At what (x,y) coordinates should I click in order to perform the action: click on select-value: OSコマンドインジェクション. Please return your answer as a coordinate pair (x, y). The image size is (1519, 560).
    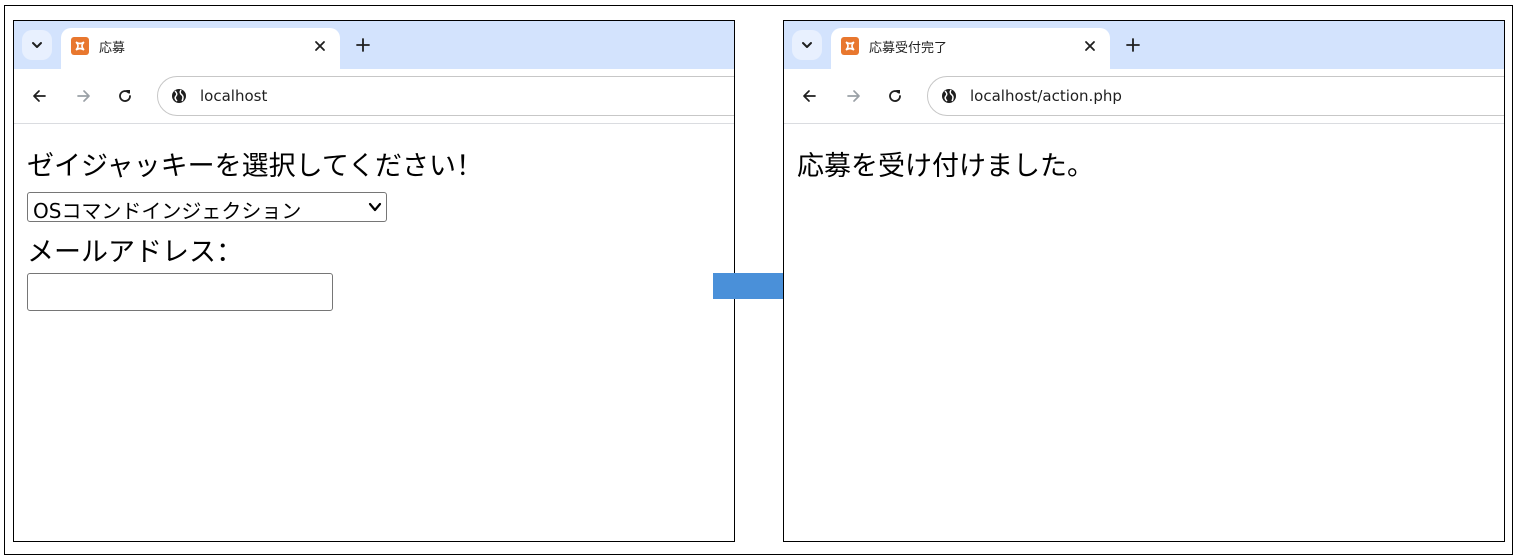
    Looking at the image, I should click on (167, 211).